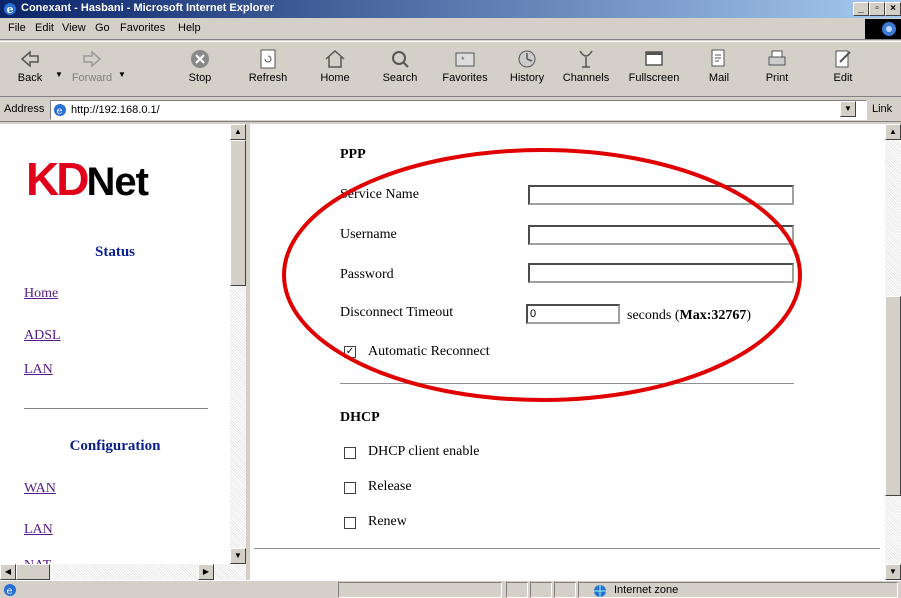 Image resolution: width=901 pixels, height=598 pixels. I want to click on close-button: ×, so click(893, 9).